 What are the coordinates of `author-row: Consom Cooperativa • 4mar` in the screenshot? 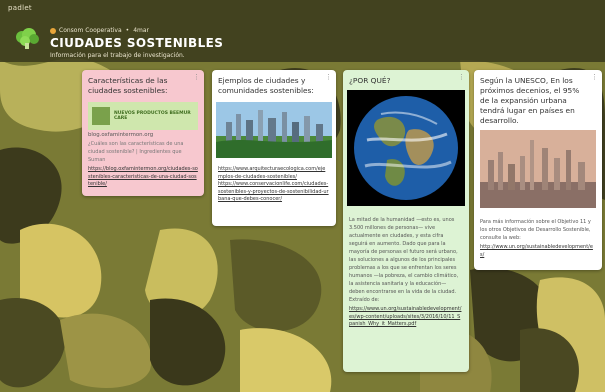 It's located at (99, 30).